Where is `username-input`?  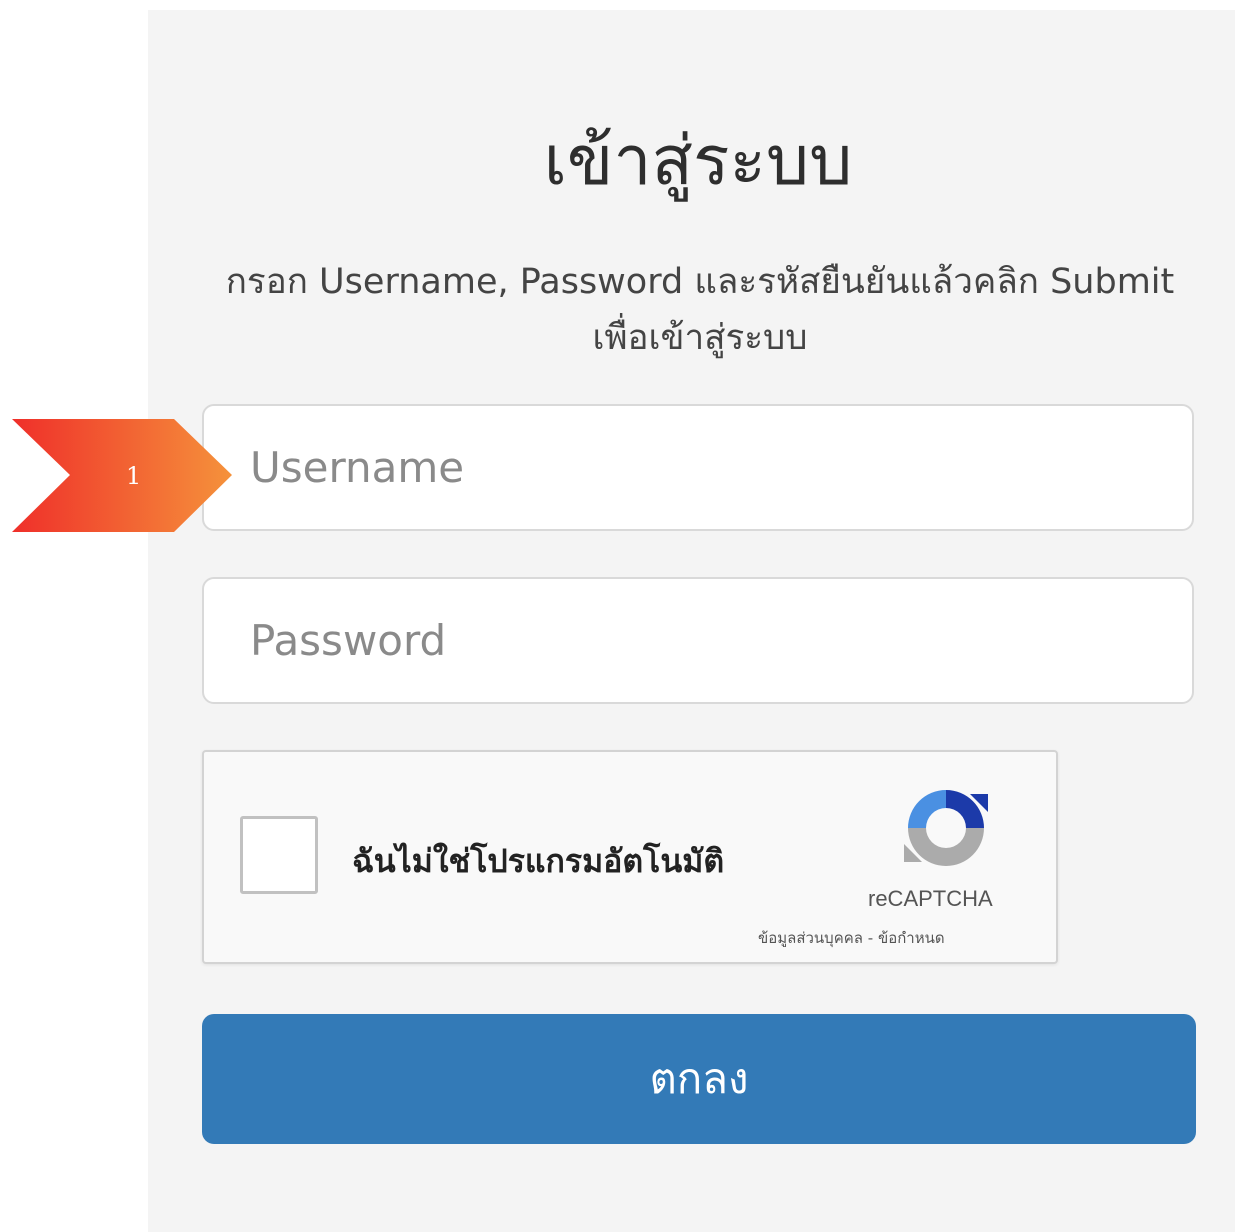
username-input is located at coordinates (698, 467).